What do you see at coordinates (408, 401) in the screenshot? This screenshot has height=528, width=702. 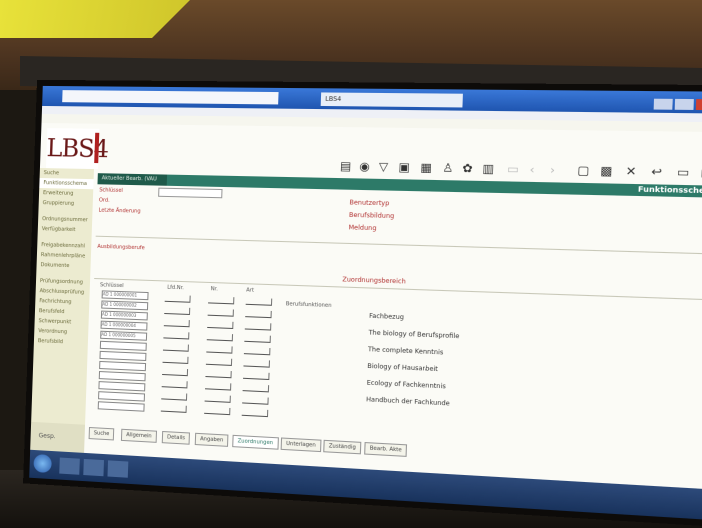 I see `list-item: Handbuch der Fachkunde` at bounding box center [408, 401].